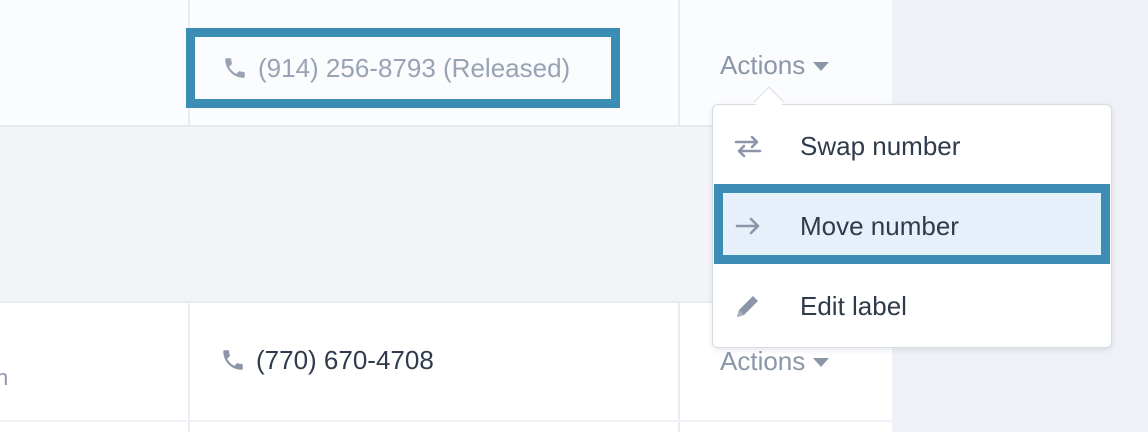  I want to click on menu-item-move-number: Move number, so click(845, 226).